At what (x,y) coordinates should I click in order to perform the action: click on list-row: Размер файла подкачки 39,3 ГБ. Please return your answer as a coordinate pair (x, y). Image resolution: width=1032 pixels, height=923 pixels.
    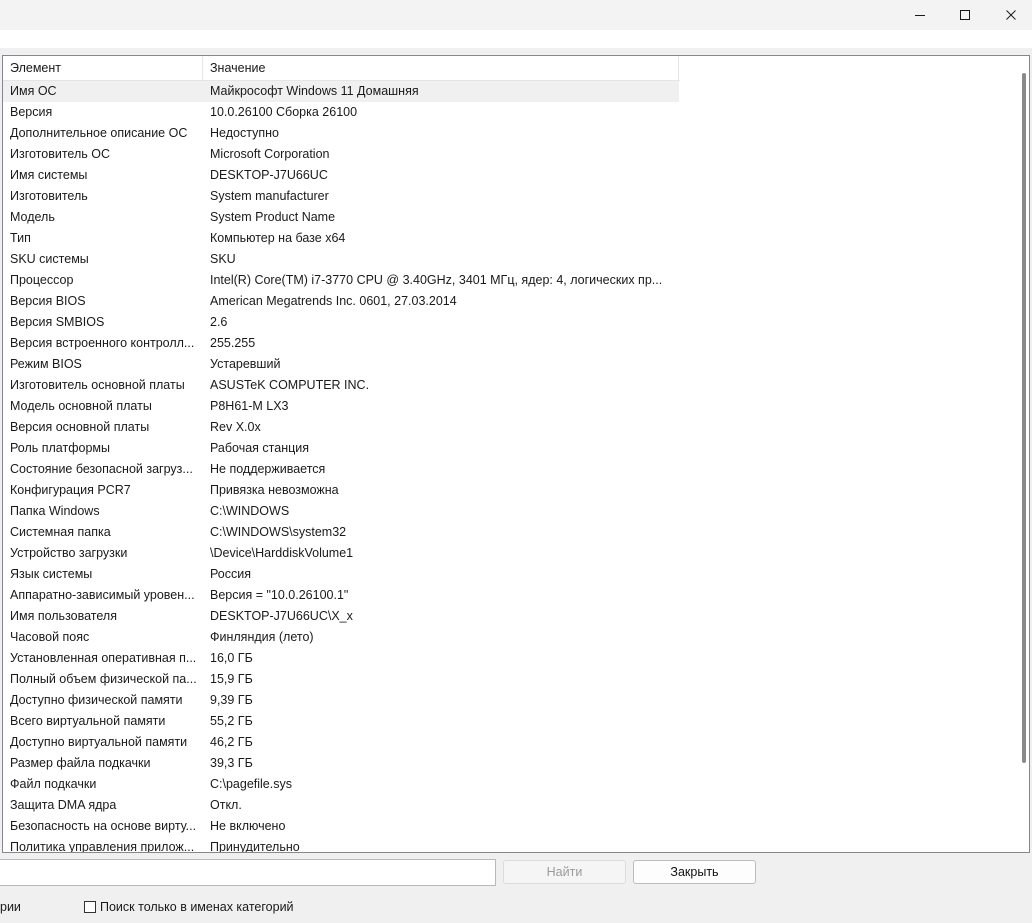
    Looking at the image, I should click on (510, 763).